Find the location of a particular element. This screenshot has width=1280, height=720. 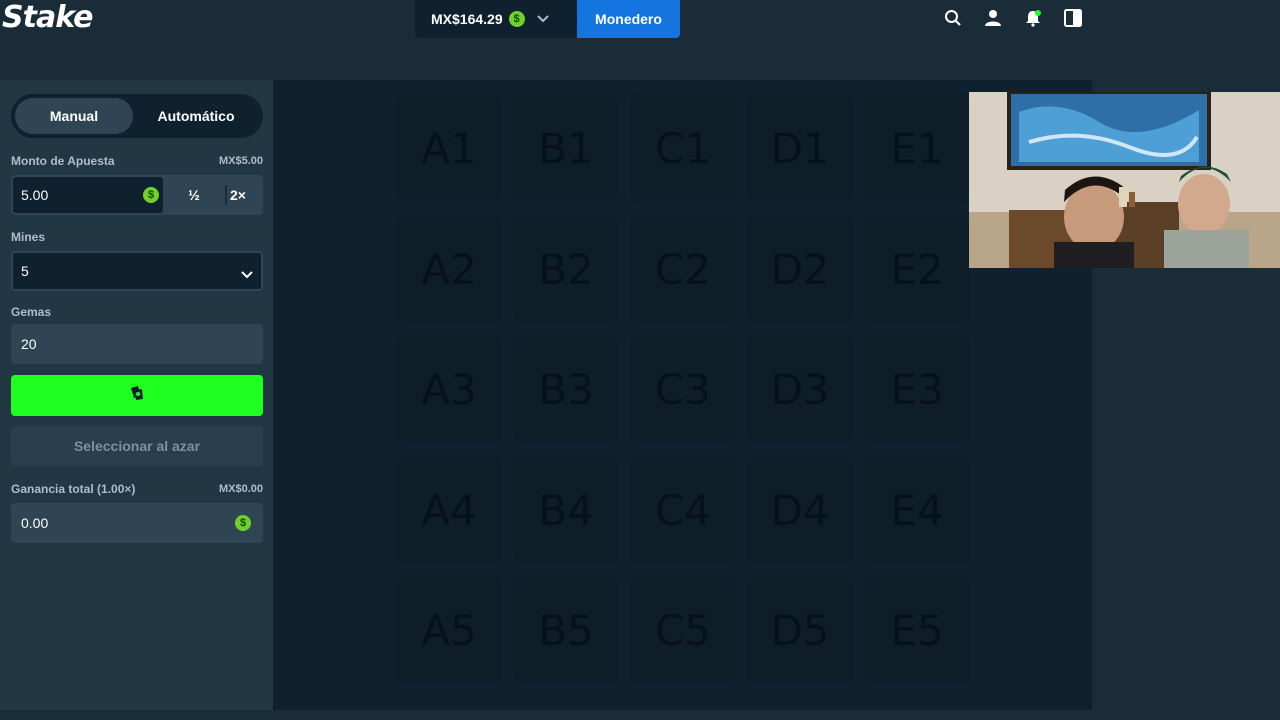

cards-icon is located at coordinates (137, 395).